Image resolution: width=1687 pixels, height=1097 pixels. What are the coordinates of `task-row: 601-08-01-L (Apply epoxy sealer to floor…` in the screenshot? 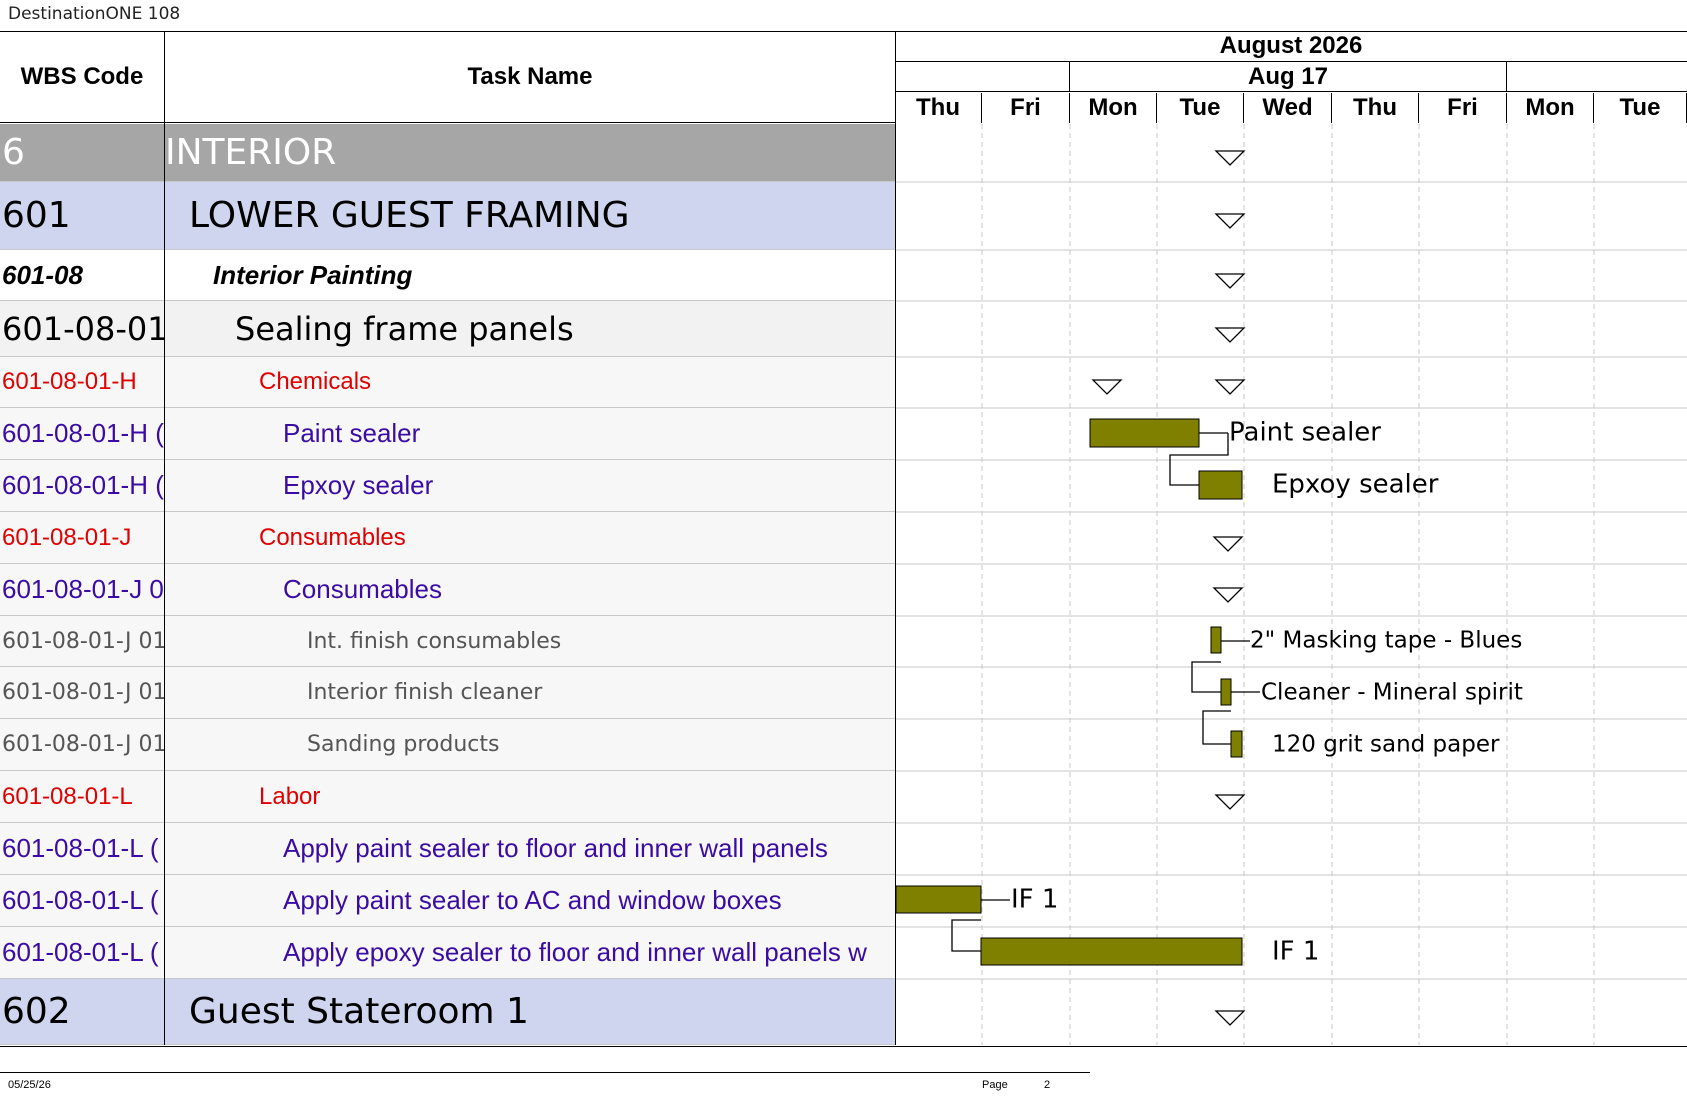 It's located at (447, 953).